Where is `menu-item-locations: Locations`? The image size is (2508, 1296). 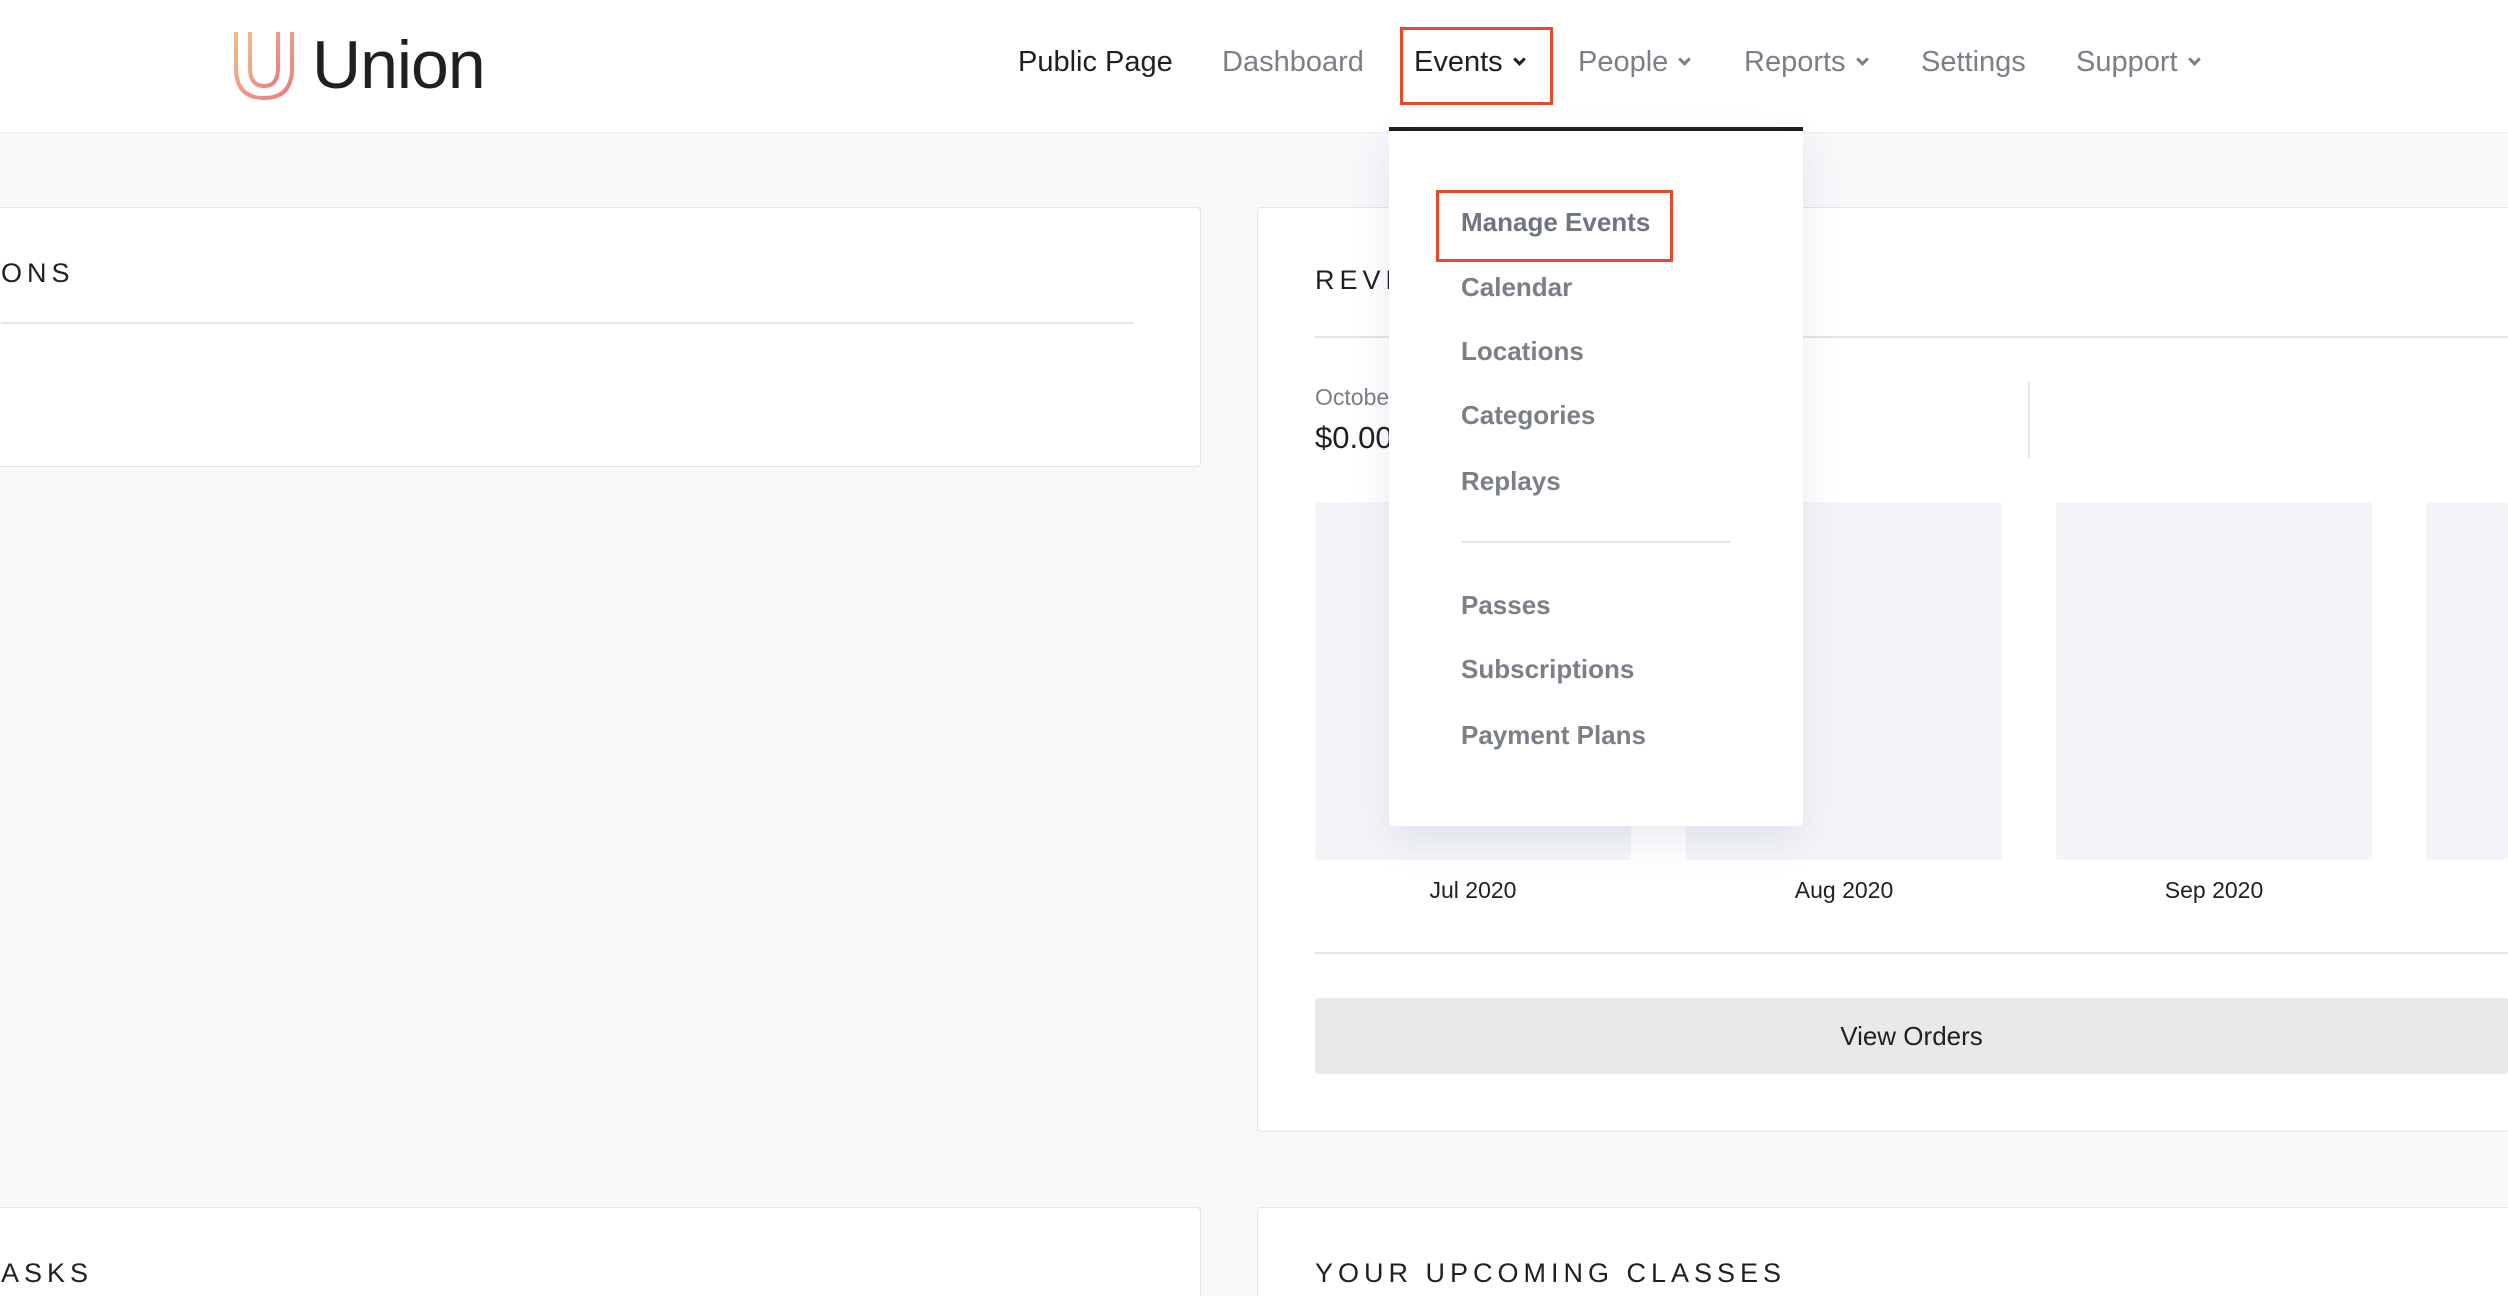
menu-item-locations: Locations is located at coordinates (1522, 351).